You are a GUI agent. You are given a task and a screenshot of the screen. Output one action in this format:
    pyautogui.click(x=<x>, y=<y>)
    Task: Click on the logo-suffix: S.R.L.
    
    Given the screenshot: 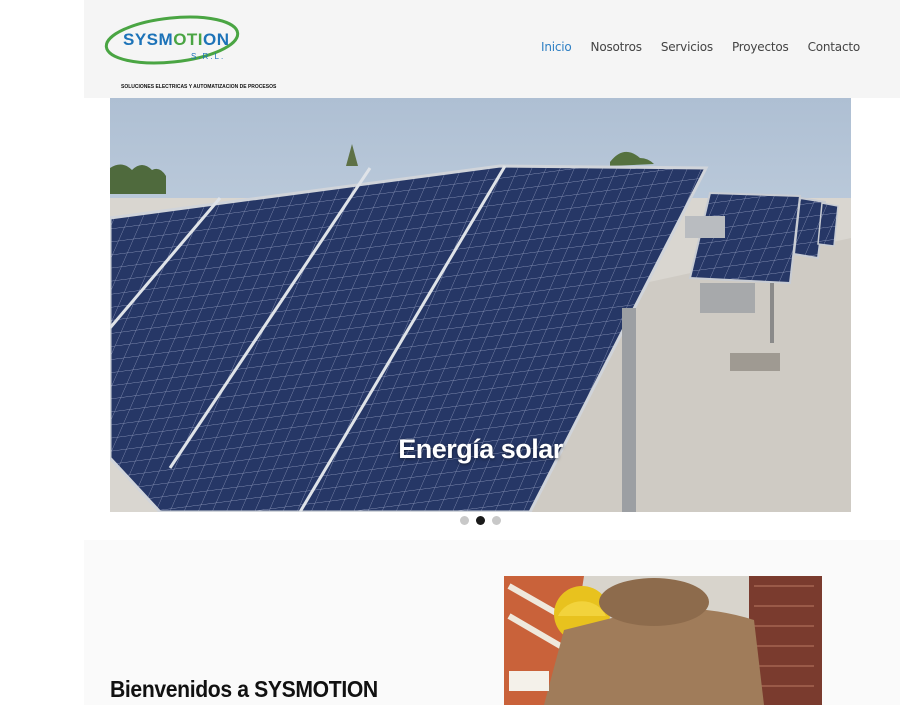 What is the action you would take?
    pyautogui.click(x=208, y=56)
    